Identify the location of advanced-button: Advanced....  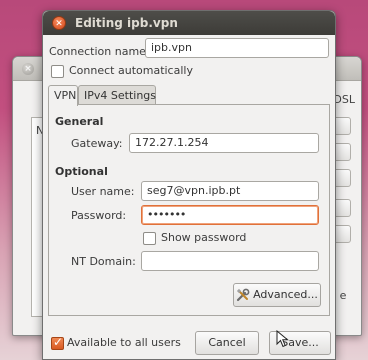
(277, 295).